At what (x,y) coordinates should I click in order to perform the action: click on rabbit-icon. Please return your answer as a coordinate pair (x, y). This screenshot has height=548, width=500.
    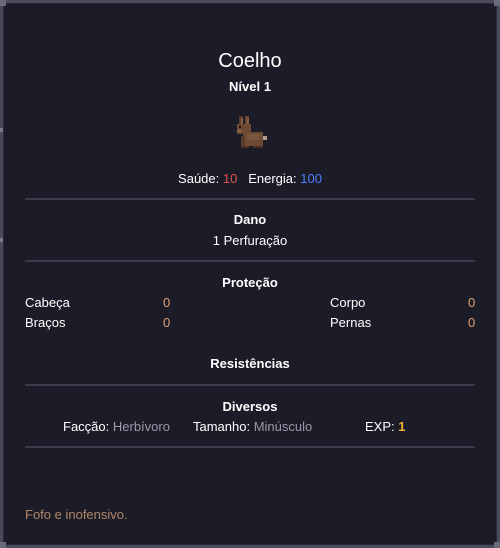
    Looking at the image, I should click on (252, 132).